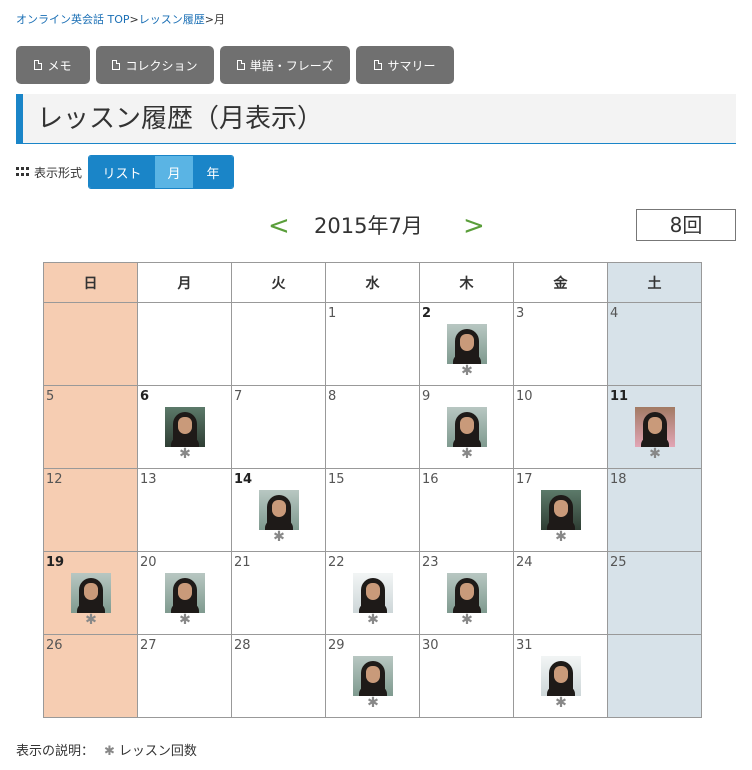 Image resolution: width=752 pixels, height=770 pixels. Describe the element at coordinates (161, 65) in the screenshot. I see `collection-button-label: コレクション` at that location.